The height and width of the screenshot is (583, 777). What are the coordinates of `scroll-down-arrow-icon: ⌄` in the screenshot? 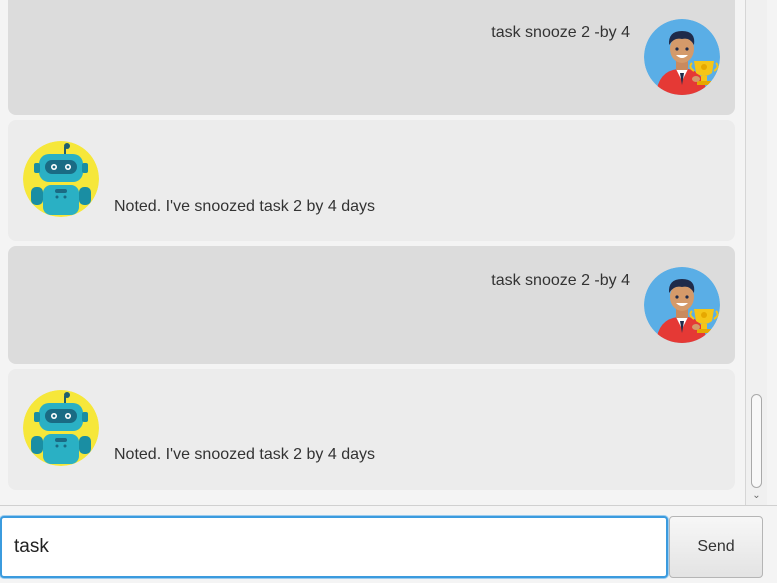 It's located at (756, 496).